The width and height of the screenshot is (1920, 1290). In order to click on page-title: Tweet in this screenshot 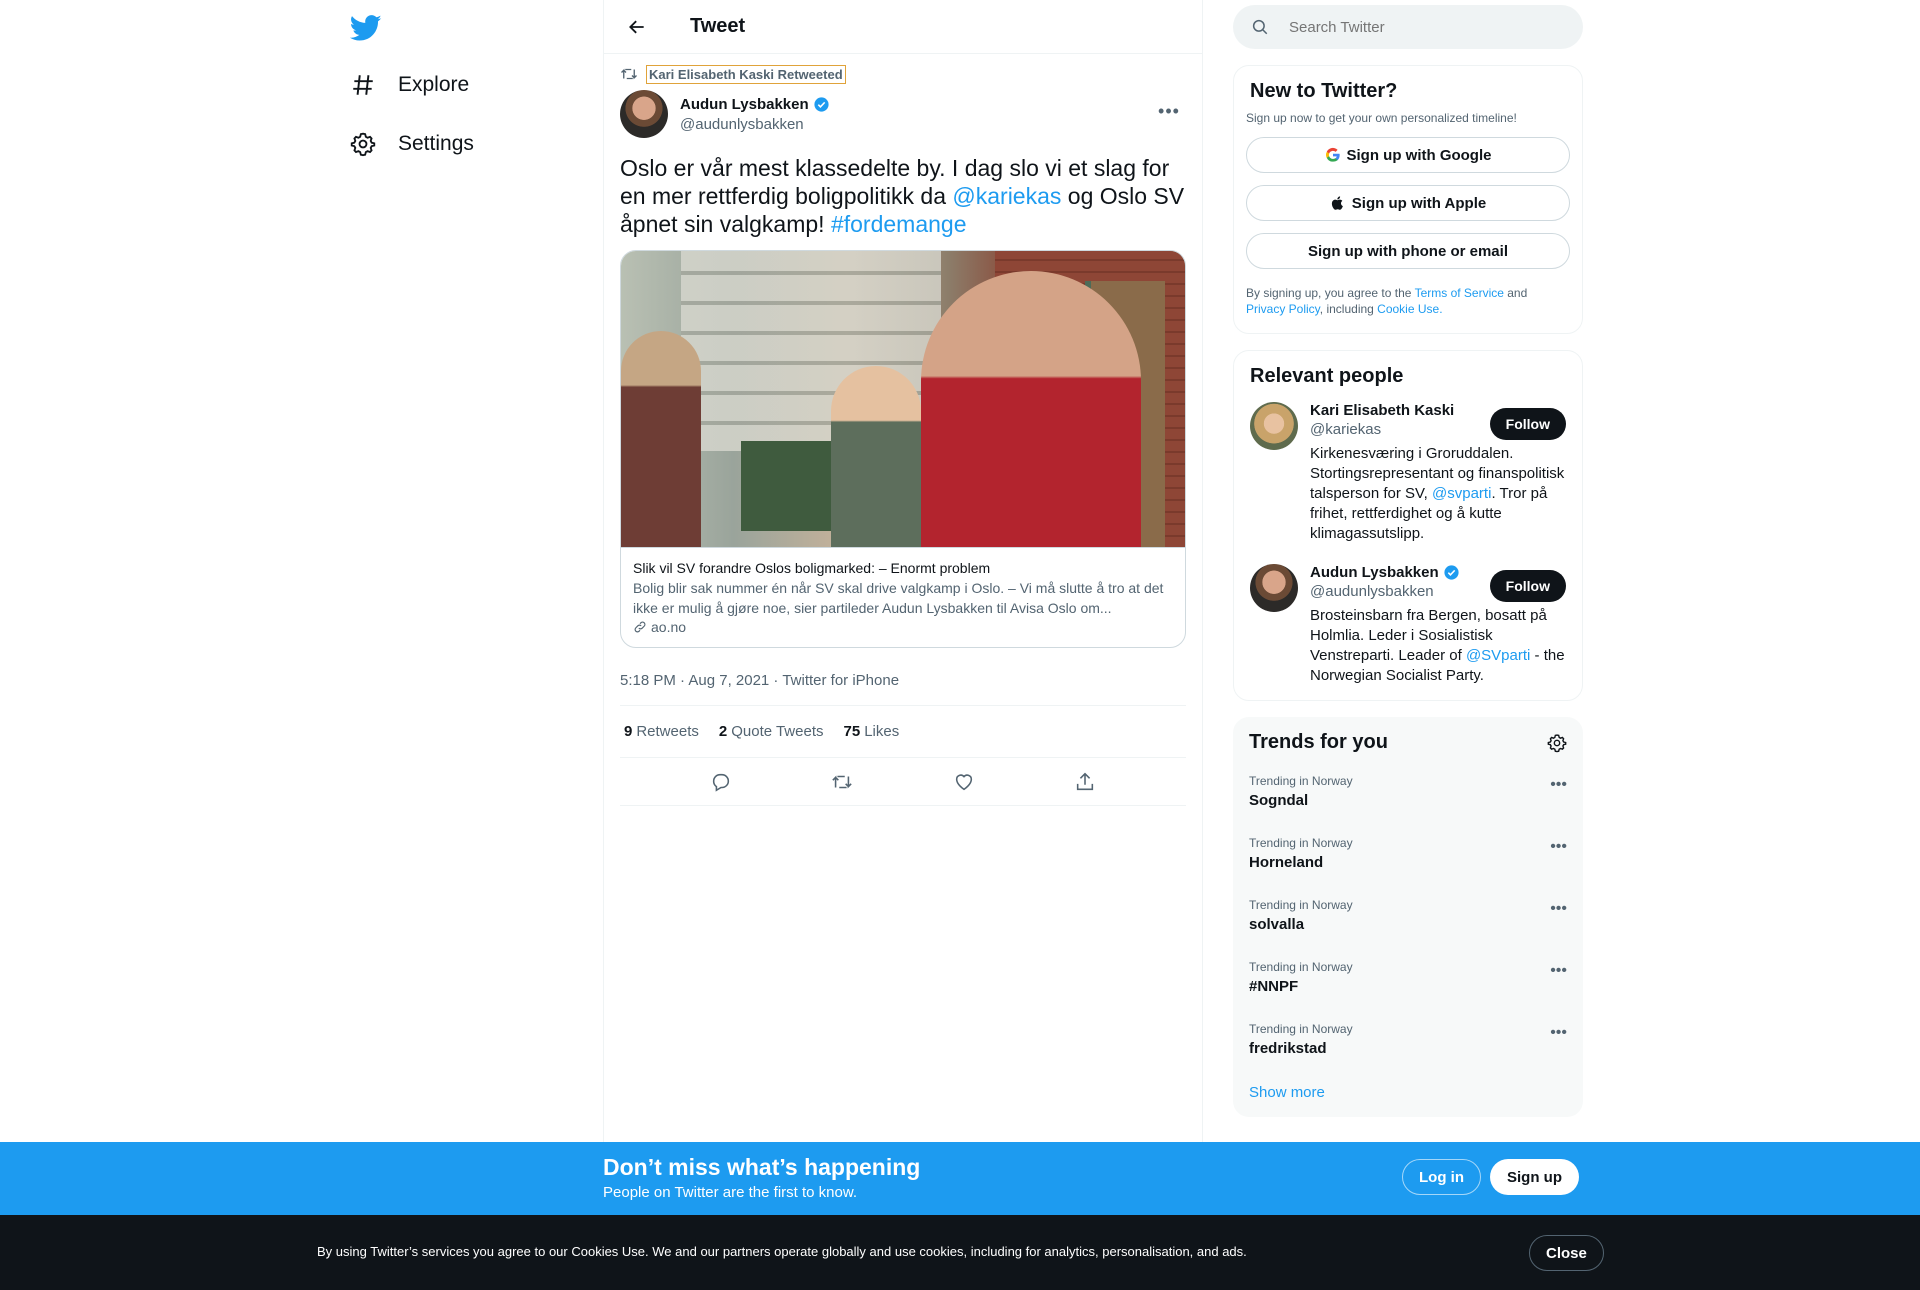, I will do `click(718, 26)`.